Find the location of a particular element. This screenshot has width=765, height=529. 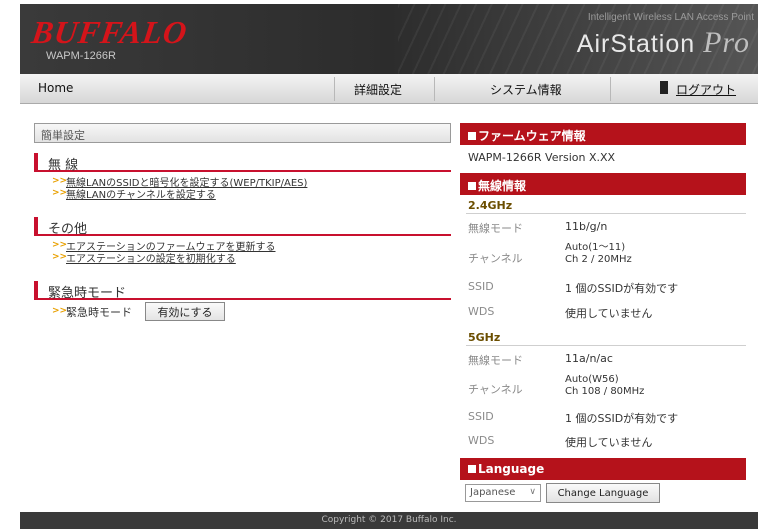

band-5ghz-label: 5GHz is located at coordinates (484, 337).